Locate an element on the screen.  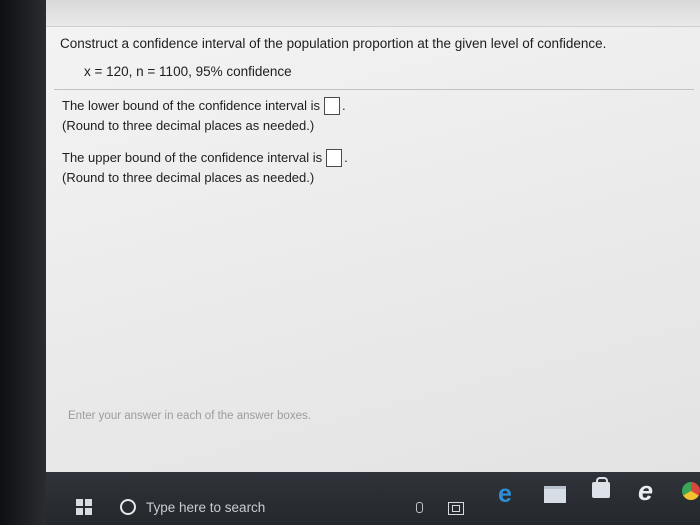
task-view-icon is located at coordinates (456, 508).